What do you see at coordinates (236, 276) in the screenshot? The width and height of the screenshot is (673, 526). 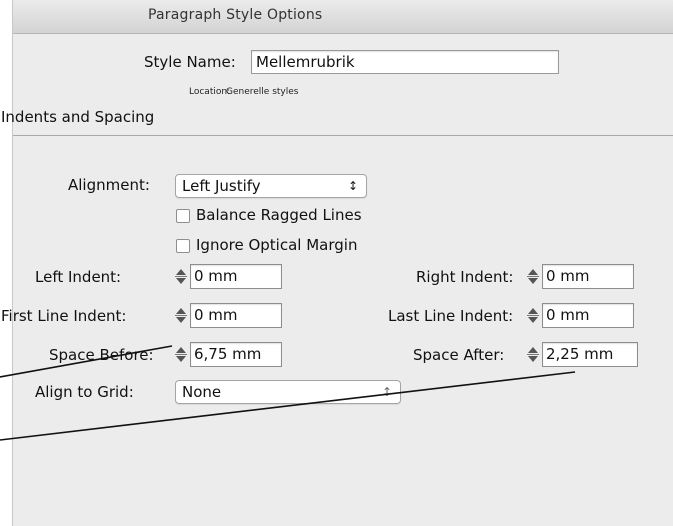 I see `left-indent-input: 0 mm` at bounding box center [236, 276].